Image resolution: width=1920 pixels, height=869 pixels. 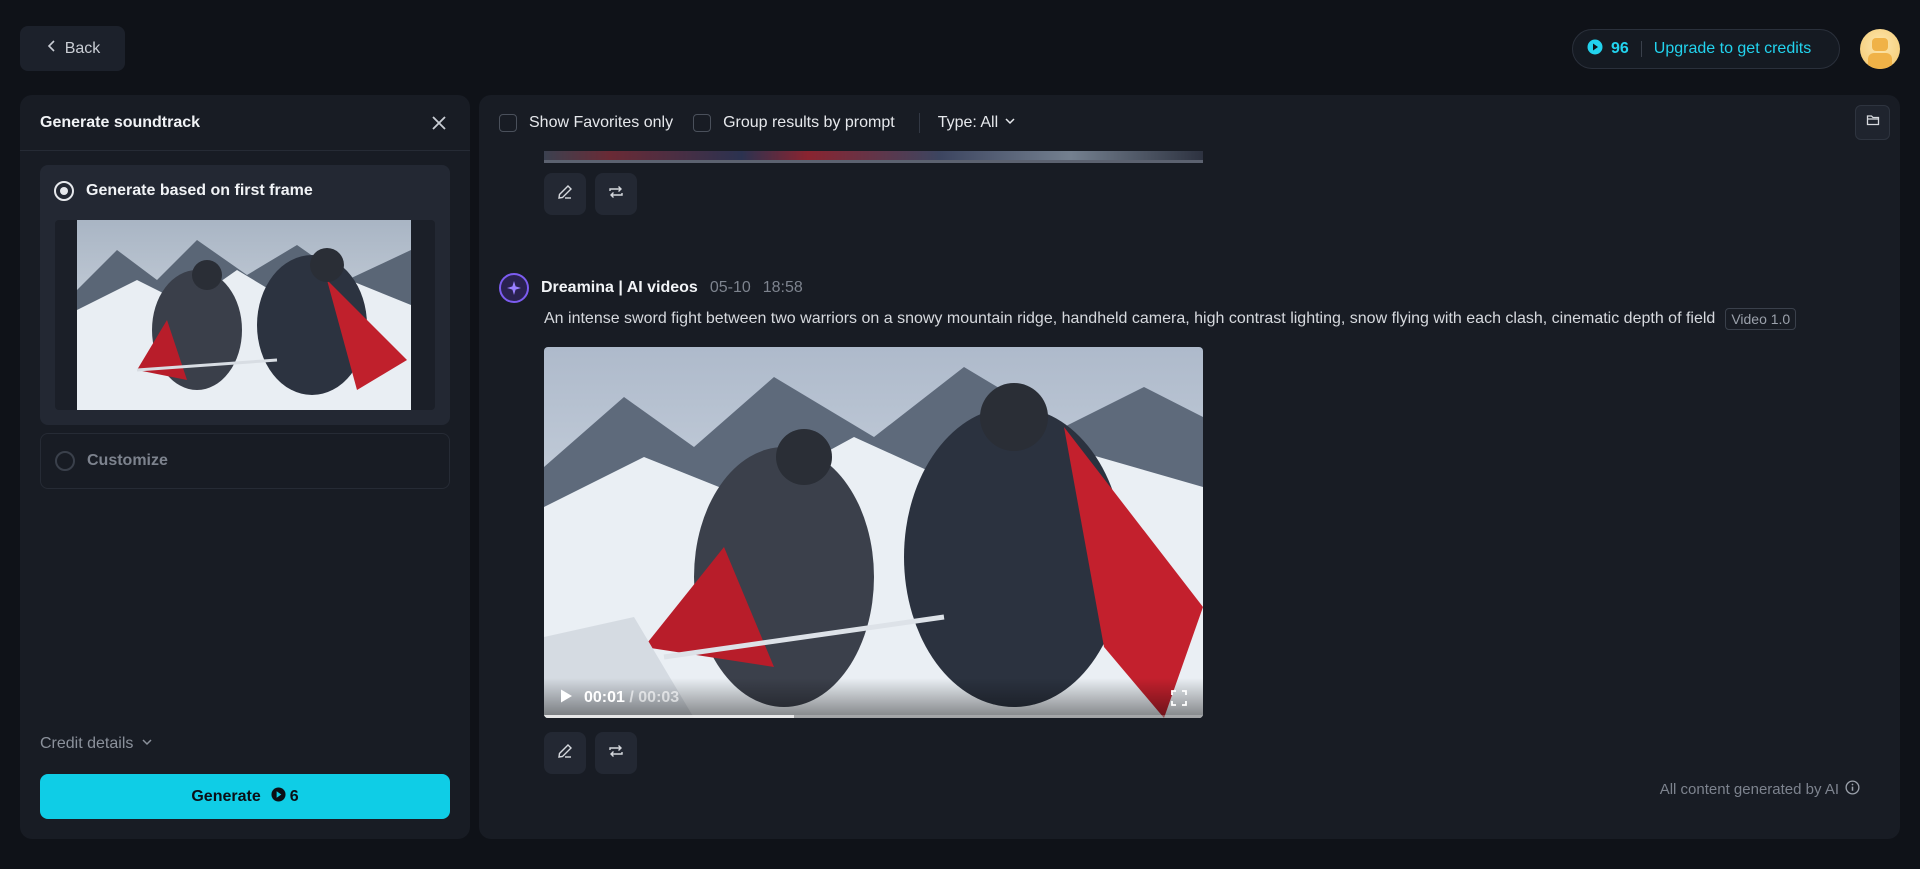 What do you see at coordinates (52, 48) in the screenshot?
I see `chevron-left-icon` at bounding box center [52, 48].